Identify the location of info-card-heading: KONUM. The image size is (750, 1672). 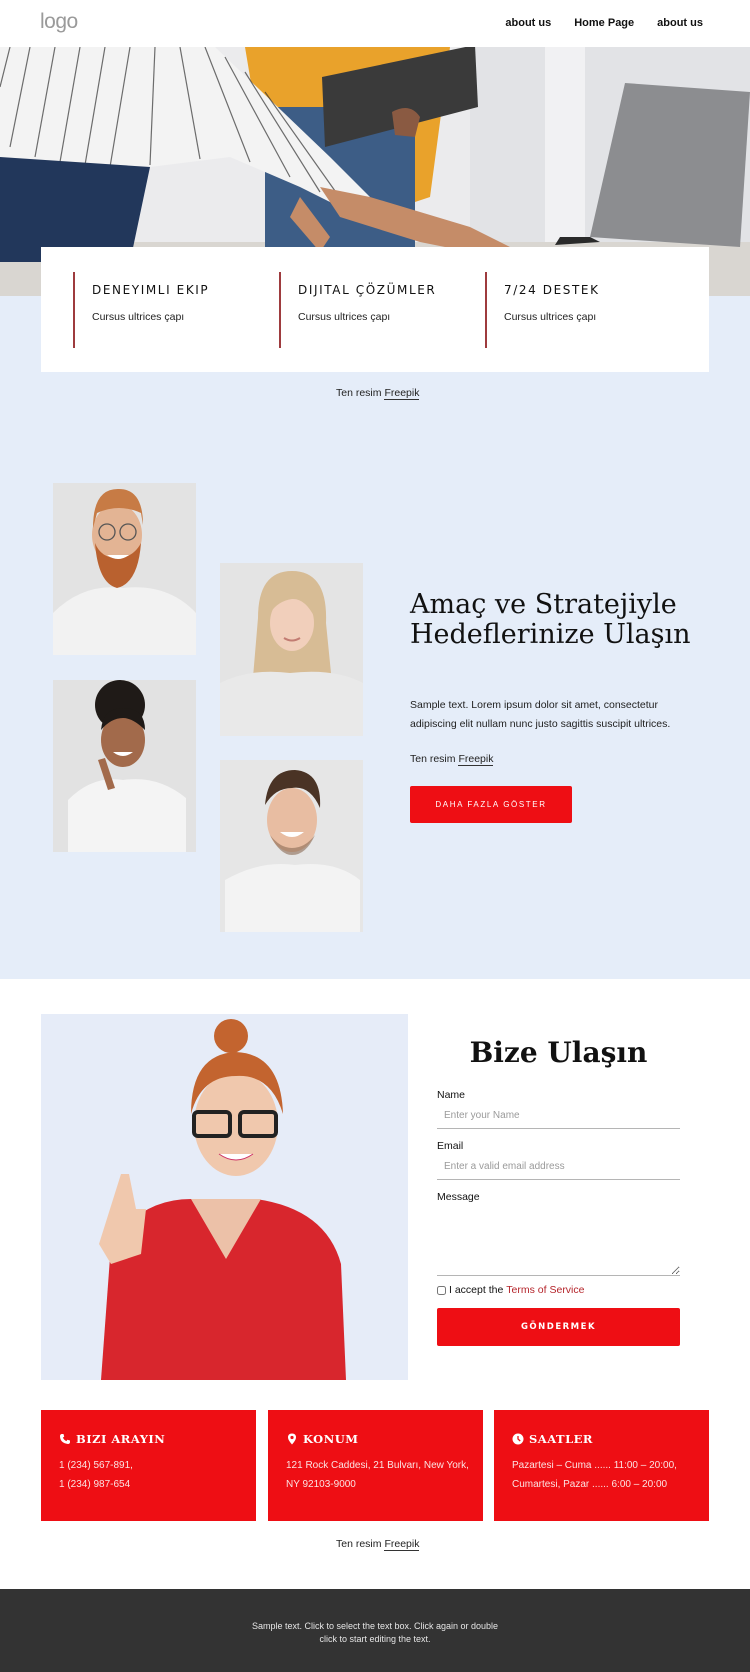
(384, 1439).